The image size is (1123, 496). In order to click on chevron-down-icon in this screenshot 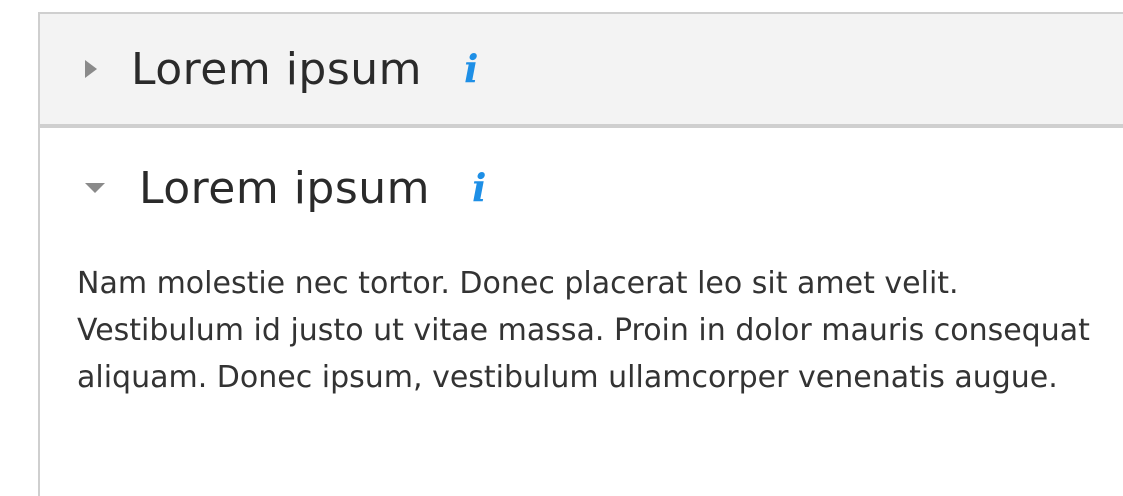, I will do `click(95, 188)`.